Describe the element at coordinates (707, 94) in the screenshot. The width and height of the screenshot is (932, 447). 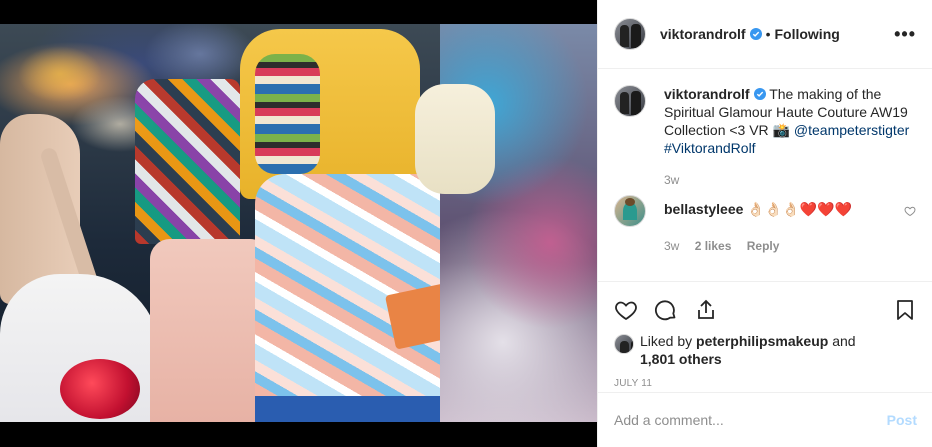
I see `caption-username: viktorandrolf` at that location.